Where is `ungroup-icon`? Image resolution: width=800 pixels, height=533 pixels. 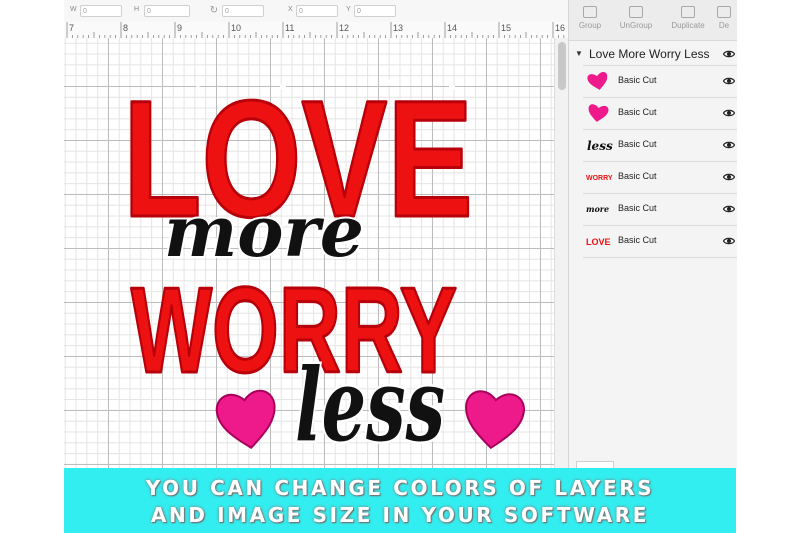
ungroup-icon is located at coordinates (636, 12).